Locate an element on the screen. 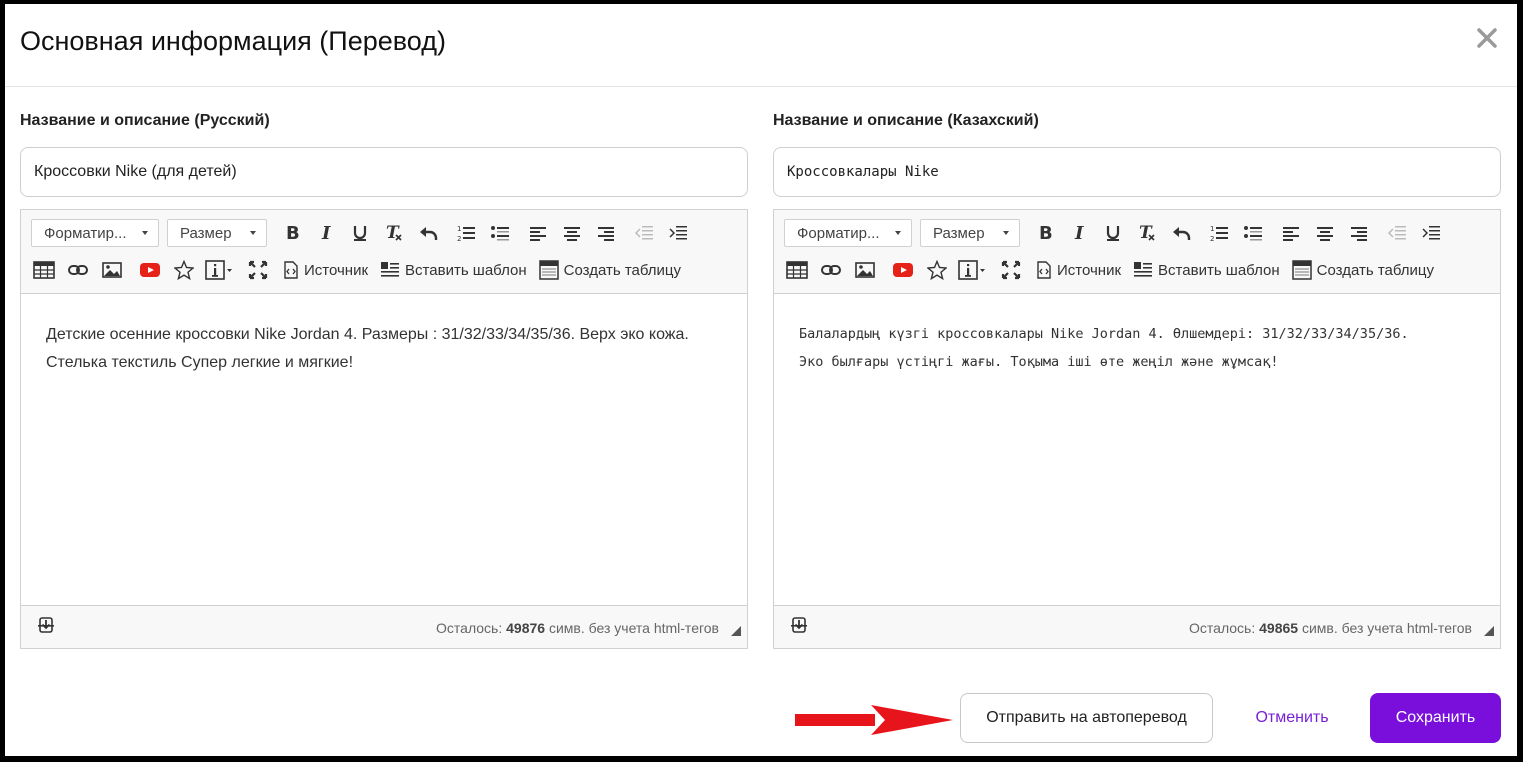 The width and height of the screenshot is (1523, 762). red-arrow-annotation is located at coordinates (874, 720).